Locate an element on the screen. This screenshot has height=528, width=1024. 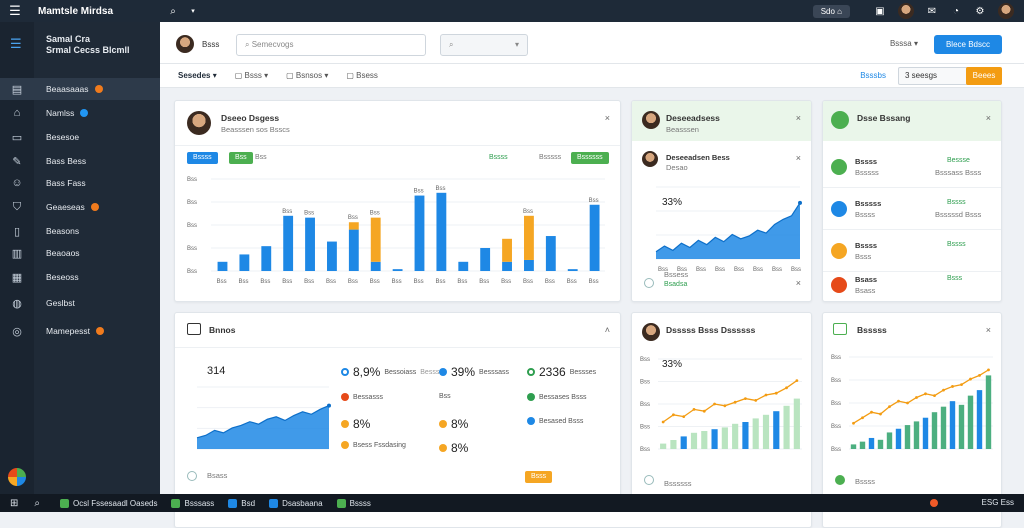
sidebar-item: ▭ Besesoe is located at coordinates (80, 137).